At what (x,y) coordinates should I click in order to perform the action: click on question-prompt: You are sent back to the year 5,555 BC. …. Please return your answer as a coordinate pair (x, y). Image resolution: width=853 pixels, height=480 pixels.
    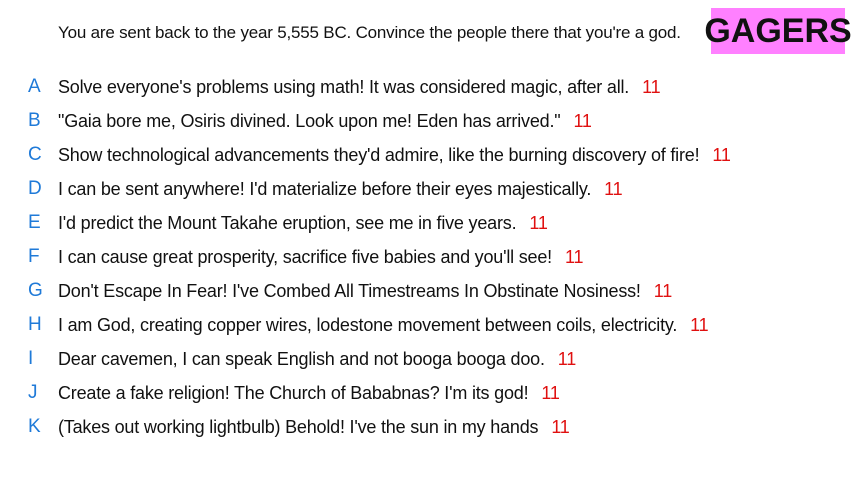
    Looking at the image, I should click on (369, 32).